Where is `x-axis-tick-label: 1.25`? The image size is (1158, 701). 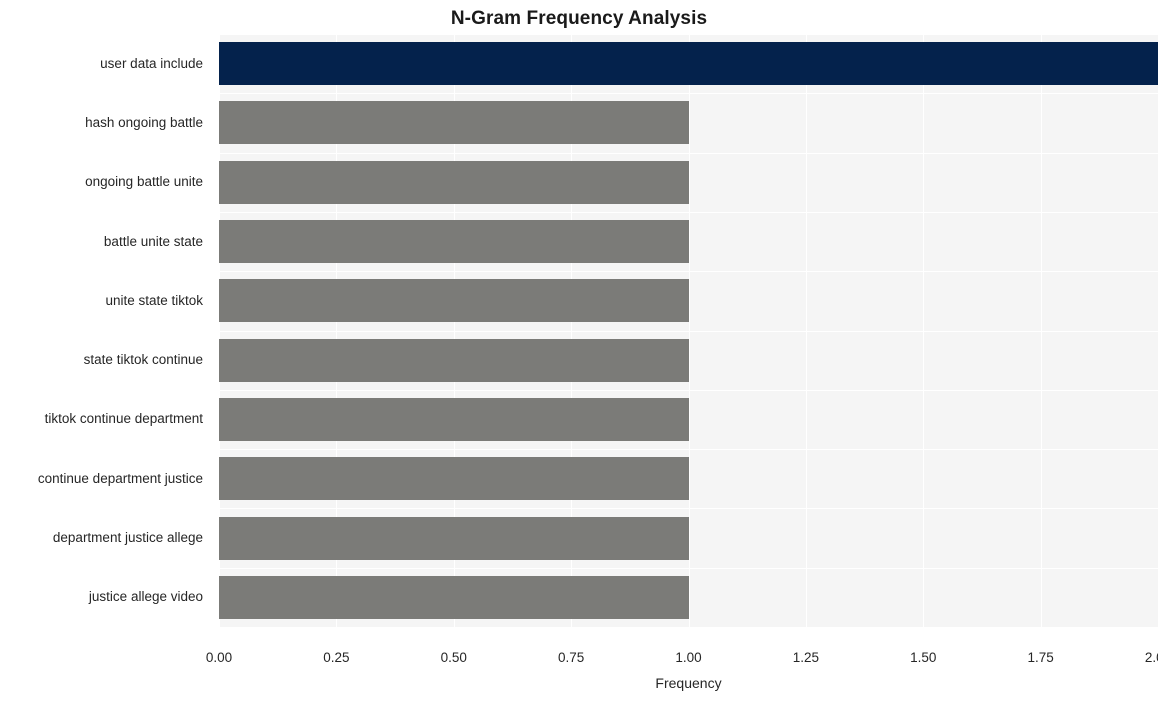 x-axis-tick-label: 1.25 is located at coordinates (806, 657).